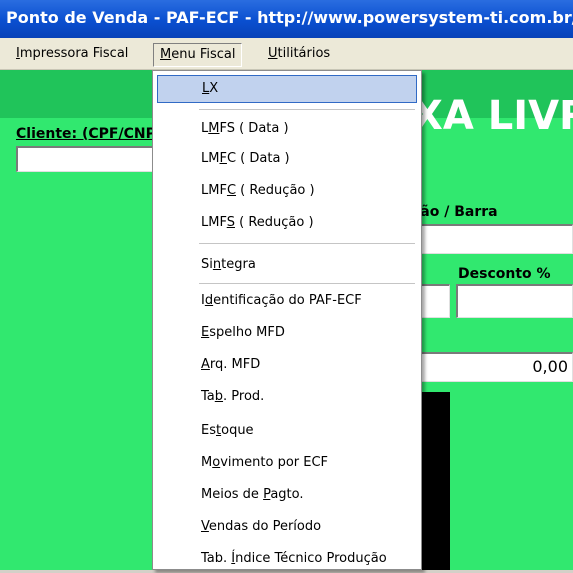 The width and height of the screenshot is (573, 573). What do you see at coordinates (434, 301) in the screenshot?
I see `quantity-input` at bounding box center [434, 301].